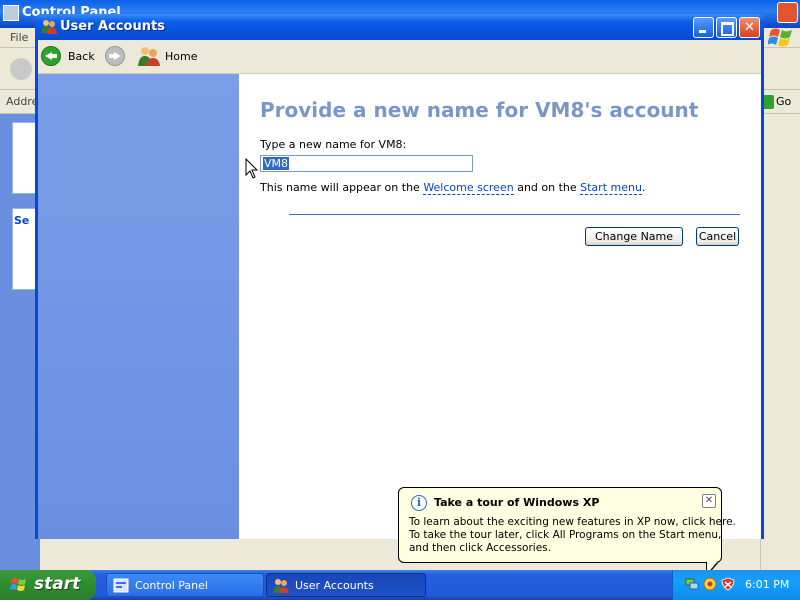  I want to click on home-button: Home, so click(168, 56).